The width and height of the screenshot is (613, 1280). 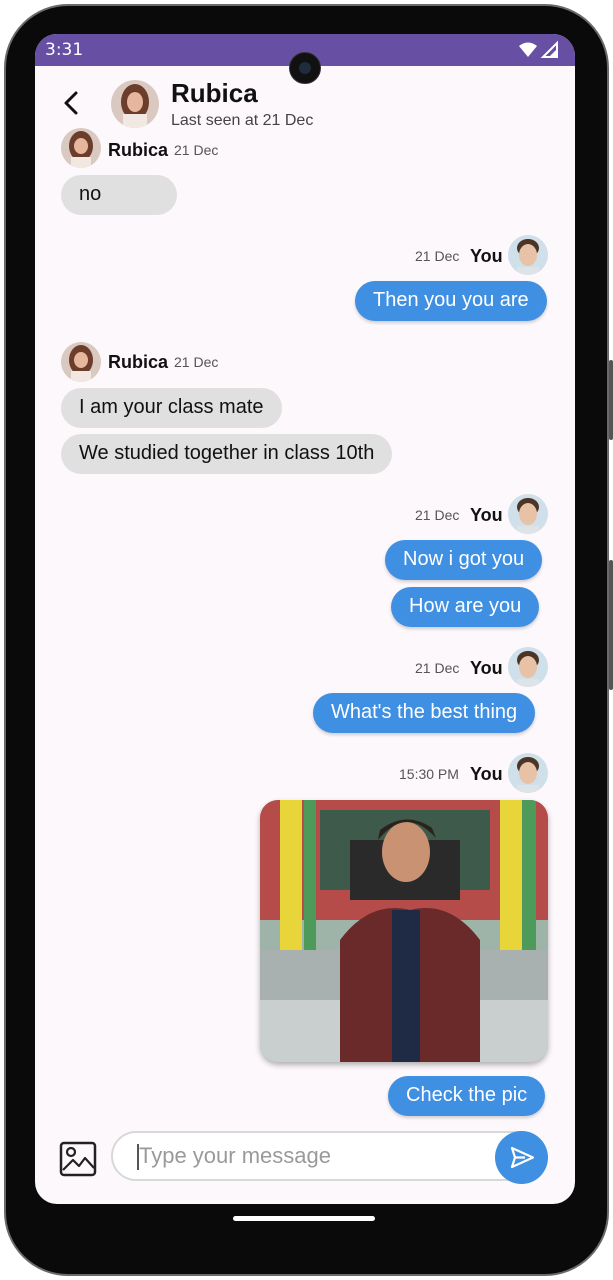 I want to click on back-arrow-icon, so click(x=72, y=103).